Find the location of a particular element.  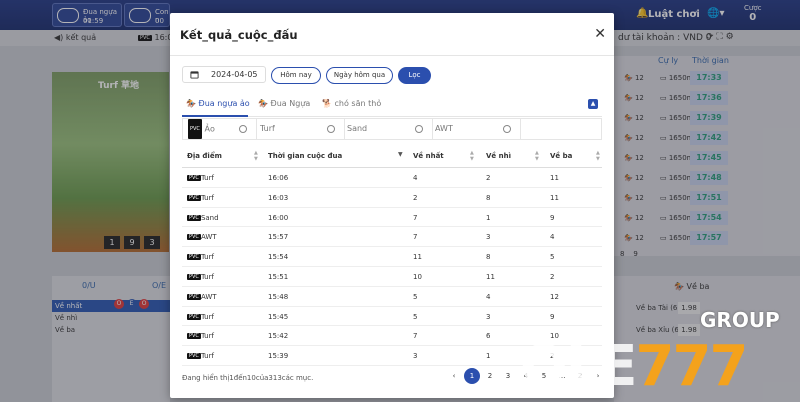

radio-awt is located at coordinates (507, 129).